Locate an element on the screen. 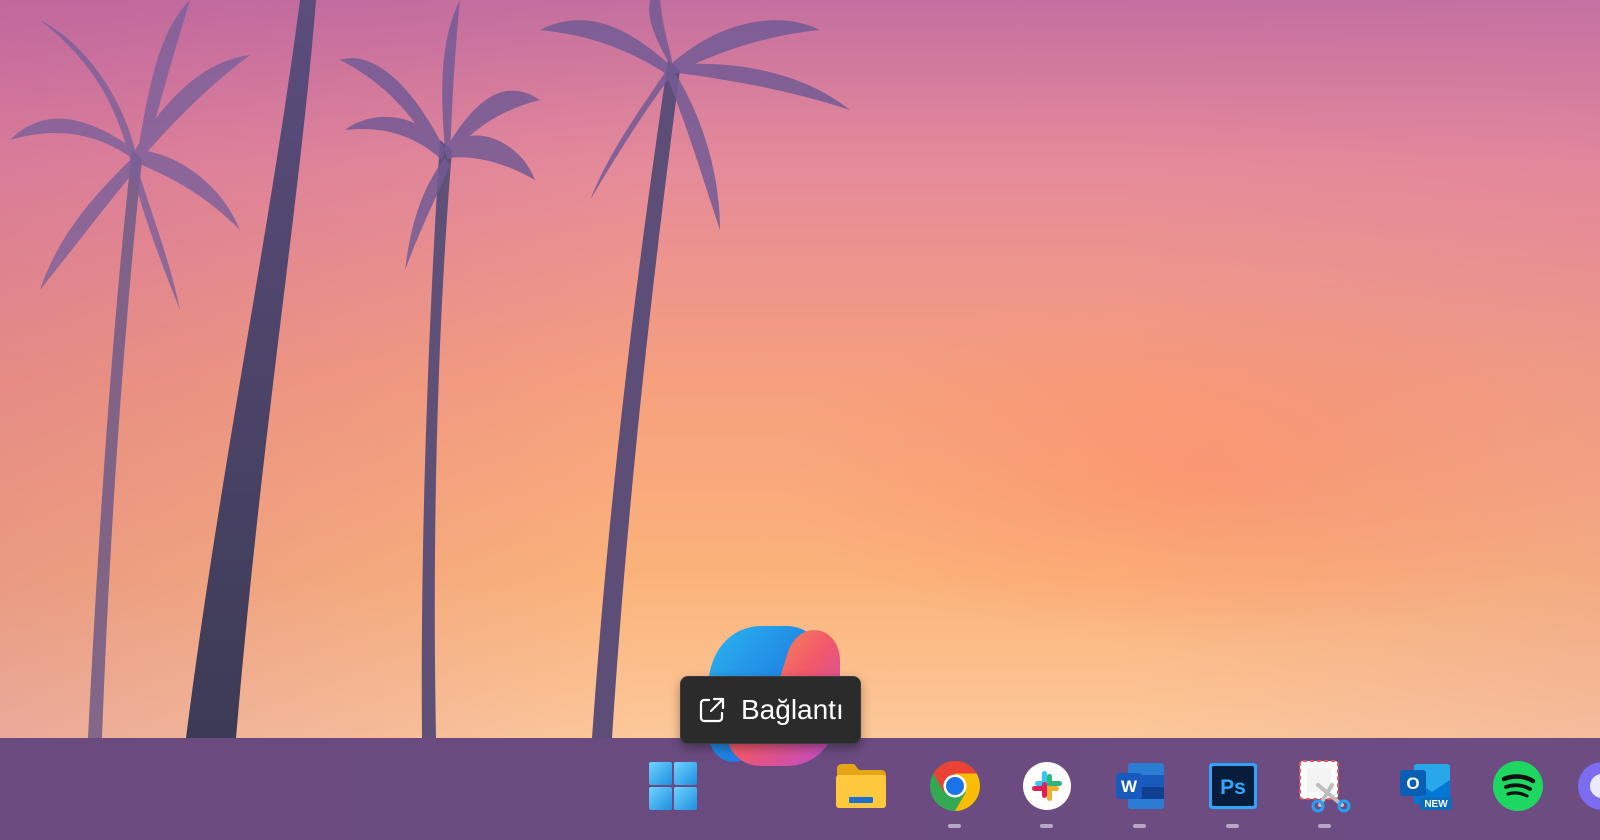  start-button is located at coordinates (673, 786).